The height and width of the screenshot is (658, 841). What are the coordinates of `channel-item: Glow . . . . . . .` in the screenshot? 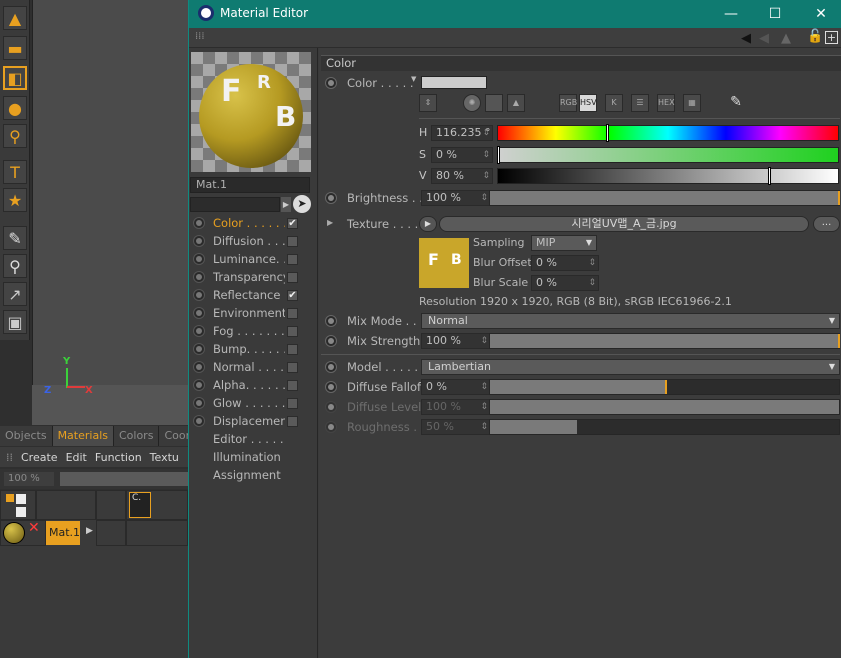 It's located at (250, 403).